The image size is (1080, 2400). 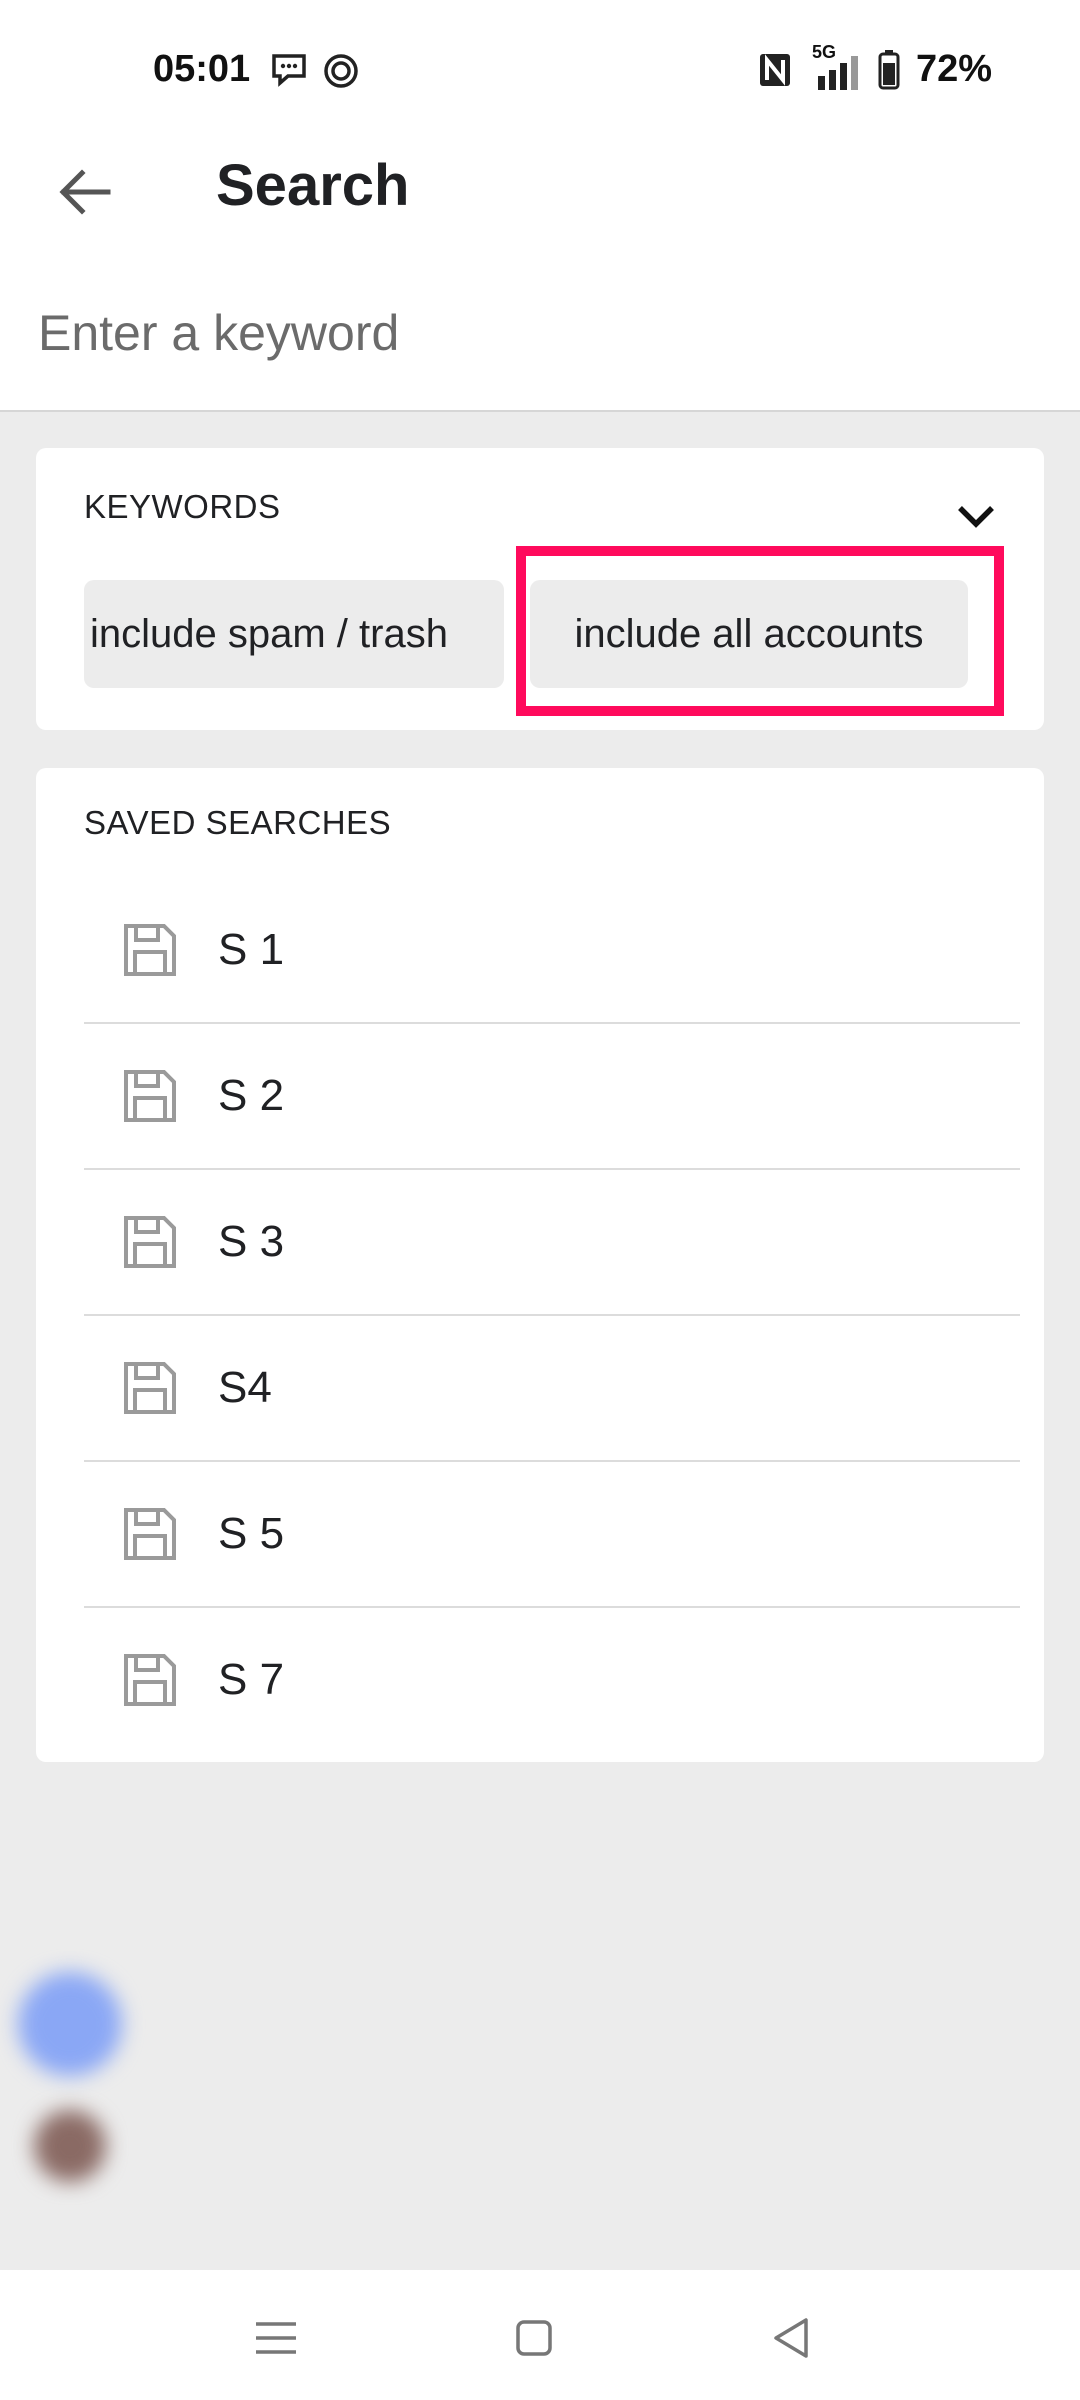 What do you see at coordinates (774, 69) in the screenshot?
I see `nfc-icon` at bounding box center [774, 69].